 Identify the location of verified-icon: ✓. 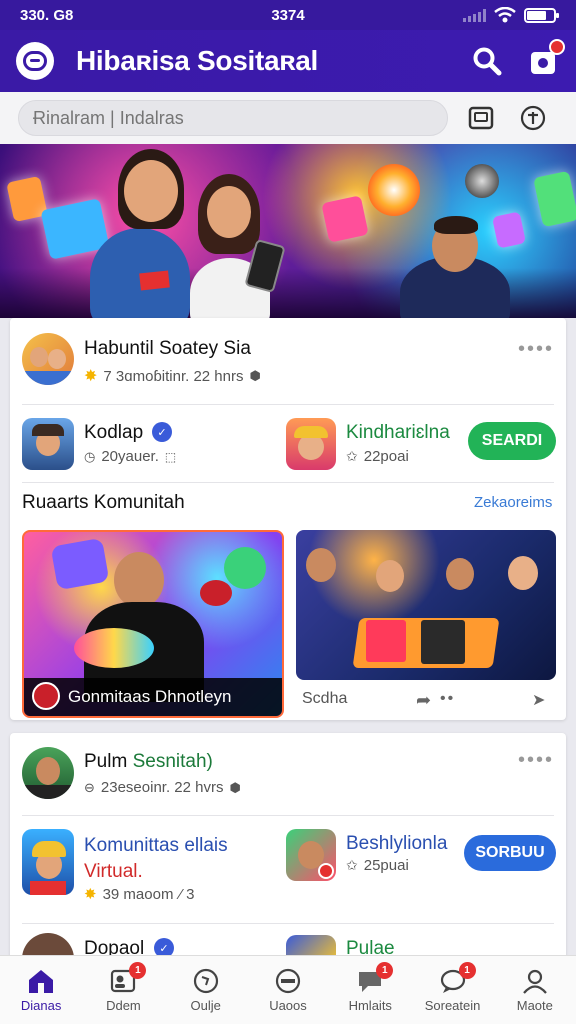
(162, 432).